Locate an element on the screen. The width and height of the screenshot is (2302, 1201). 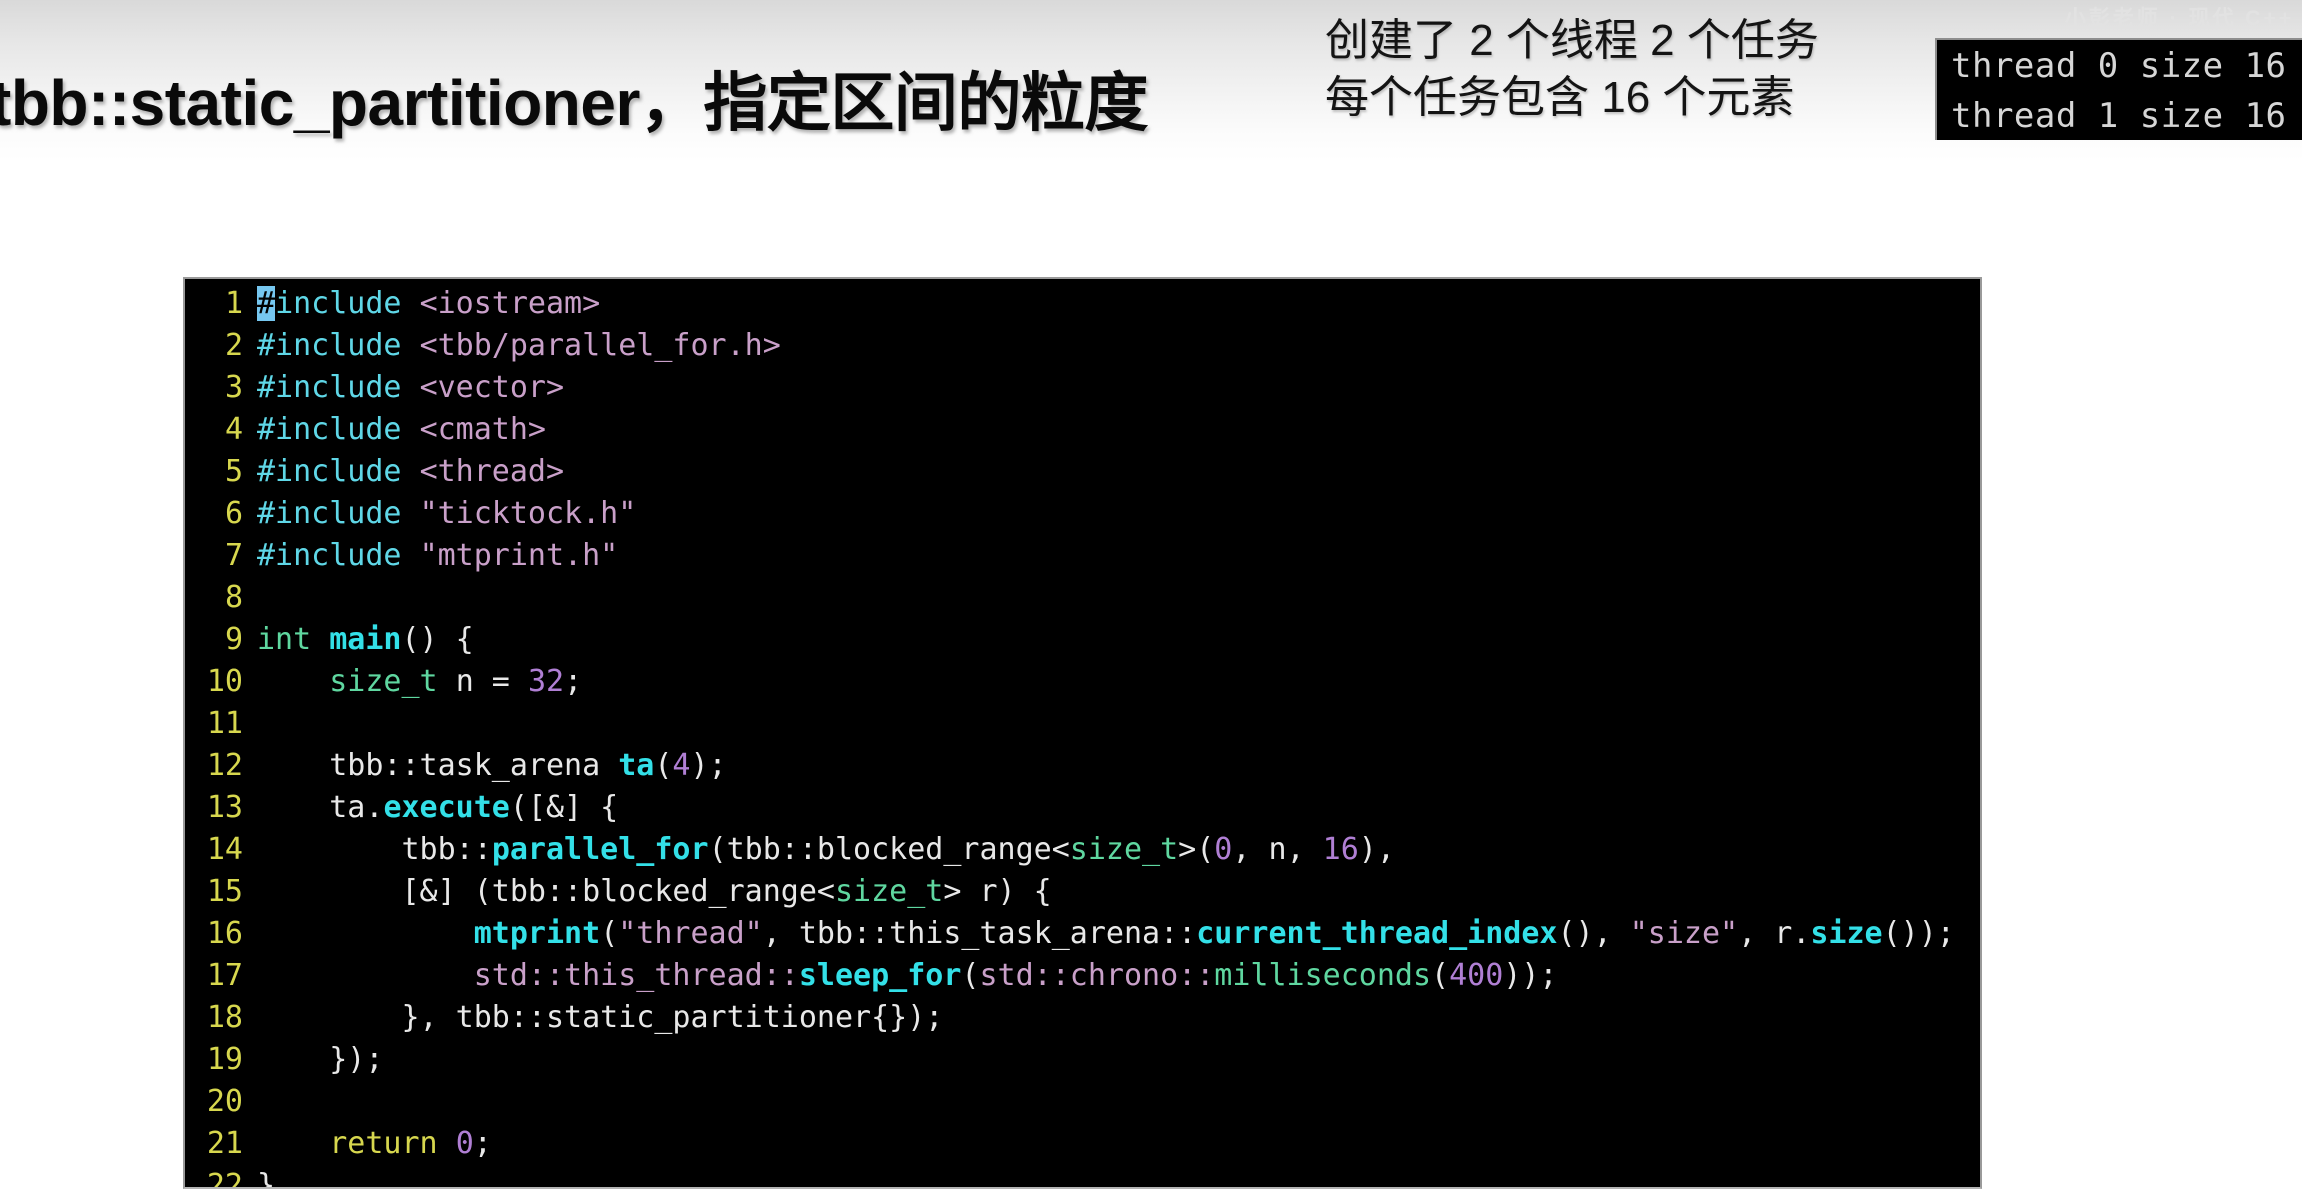
line-number: 4 is located at coordinates (233, 429).